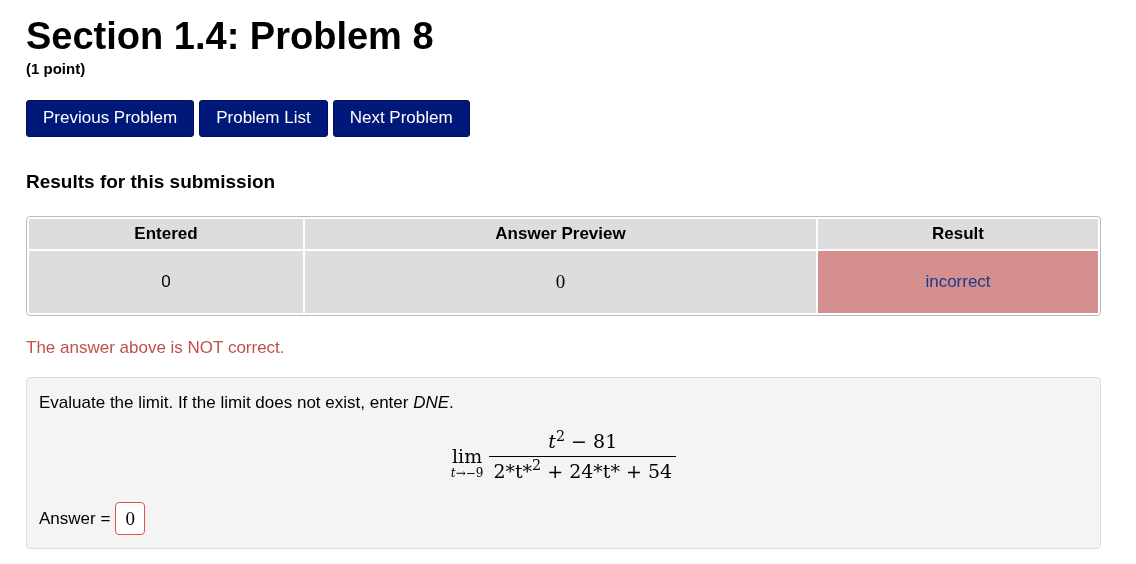  I want to click on answer-field: 0, so click(130, 518).